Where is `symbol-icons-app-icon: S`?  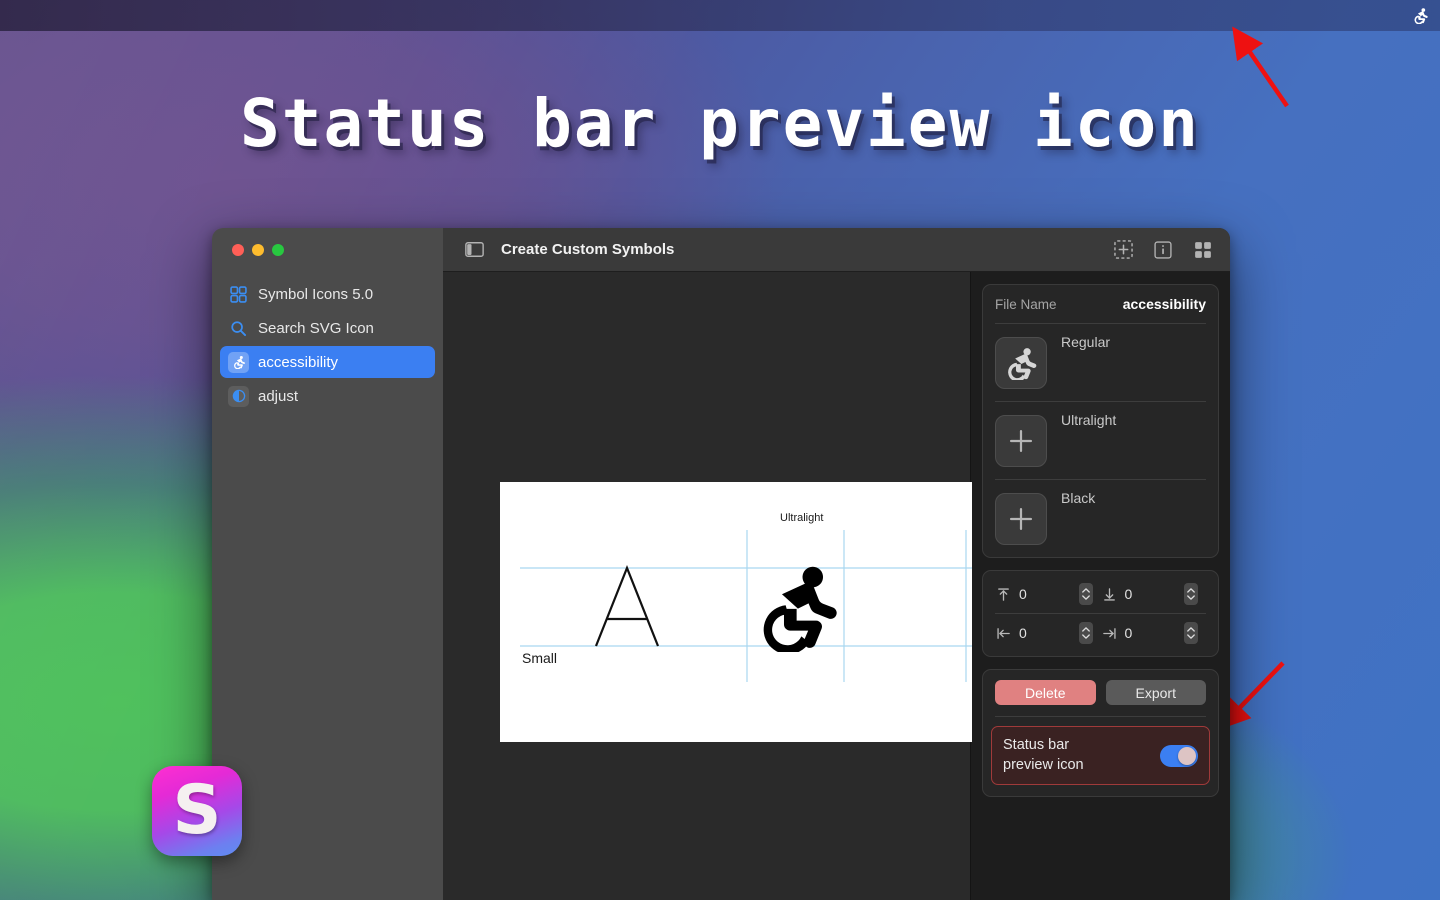 symbol-icons-app-icon: S is located at coordinates (197, 811).